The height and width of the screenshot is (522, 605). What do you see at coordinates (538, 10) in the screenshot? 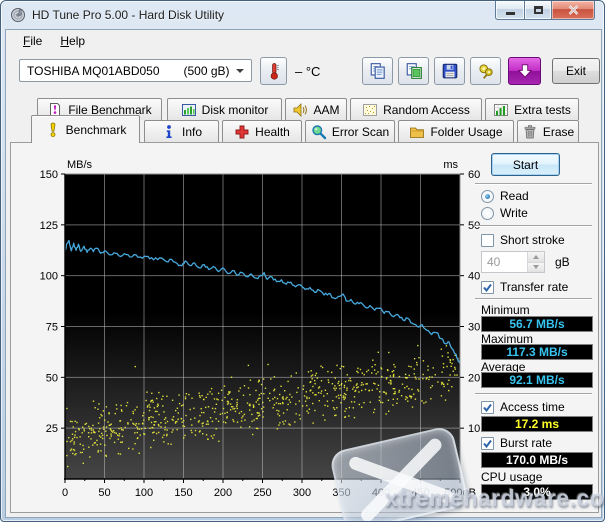
I see `maximize-button` at bounding box center [538, 10].